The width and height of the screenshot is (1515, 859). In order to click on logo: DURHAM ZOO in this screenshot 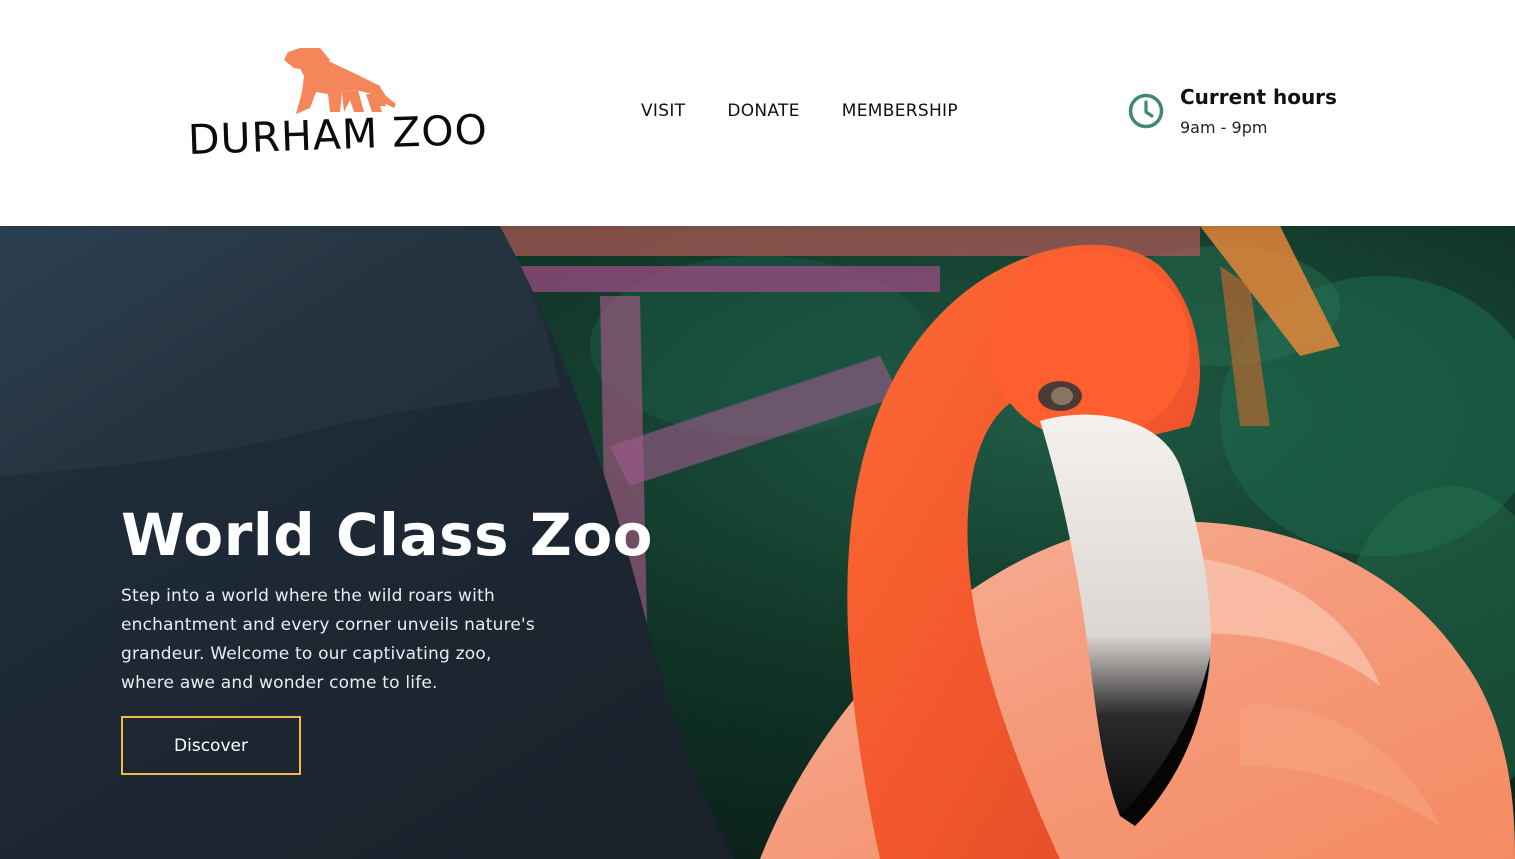, I will do `click(341, 109)`.